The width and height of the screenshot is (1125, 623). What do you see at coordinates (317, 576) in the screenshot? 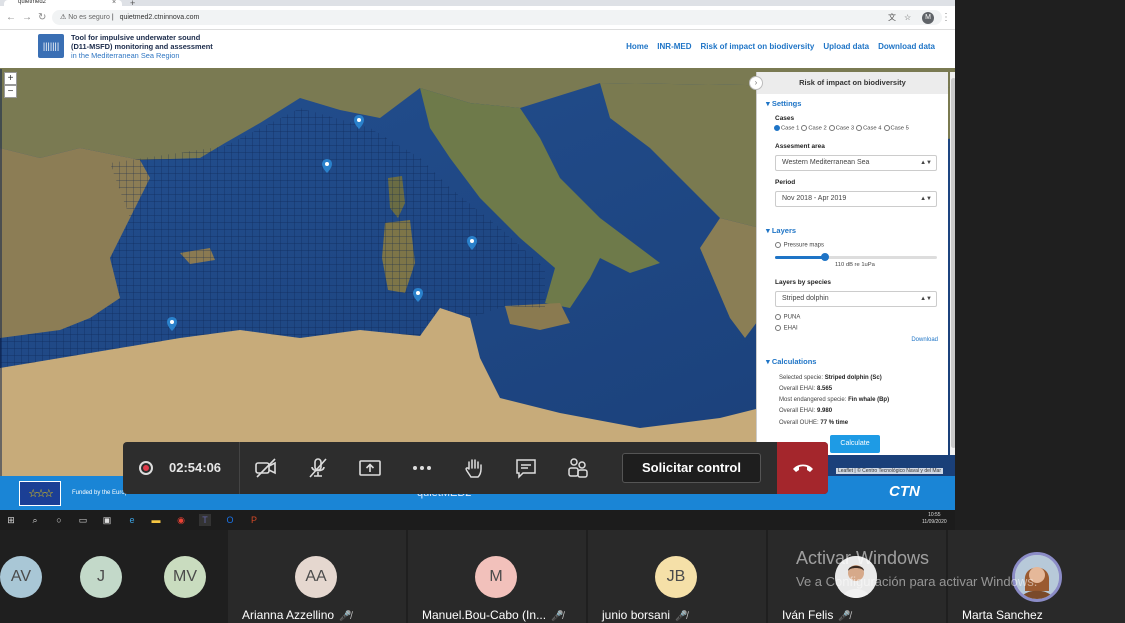
I see `participant-tile: AA Arianna Azzellino 🎤̸` at bounding box center [317, 576].